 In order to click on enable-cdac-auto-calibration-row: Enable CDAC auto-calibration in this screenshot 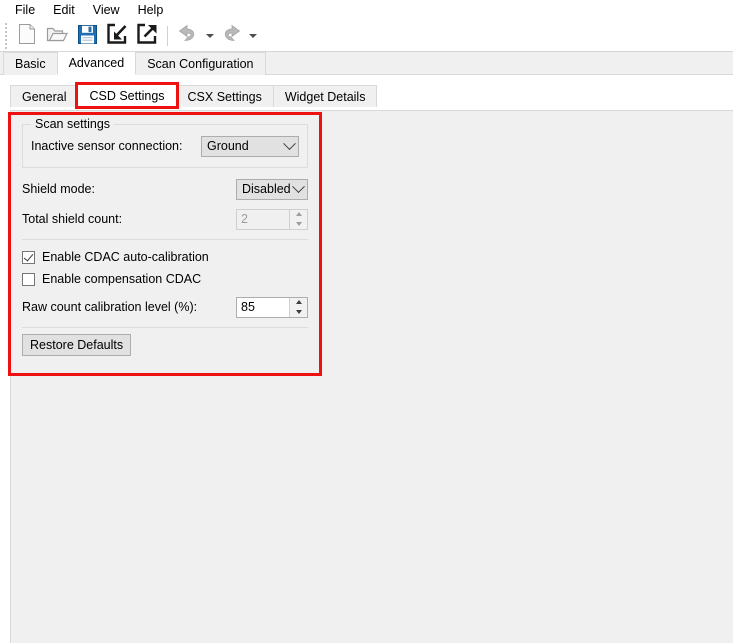, I will do `click(165, 257)`.